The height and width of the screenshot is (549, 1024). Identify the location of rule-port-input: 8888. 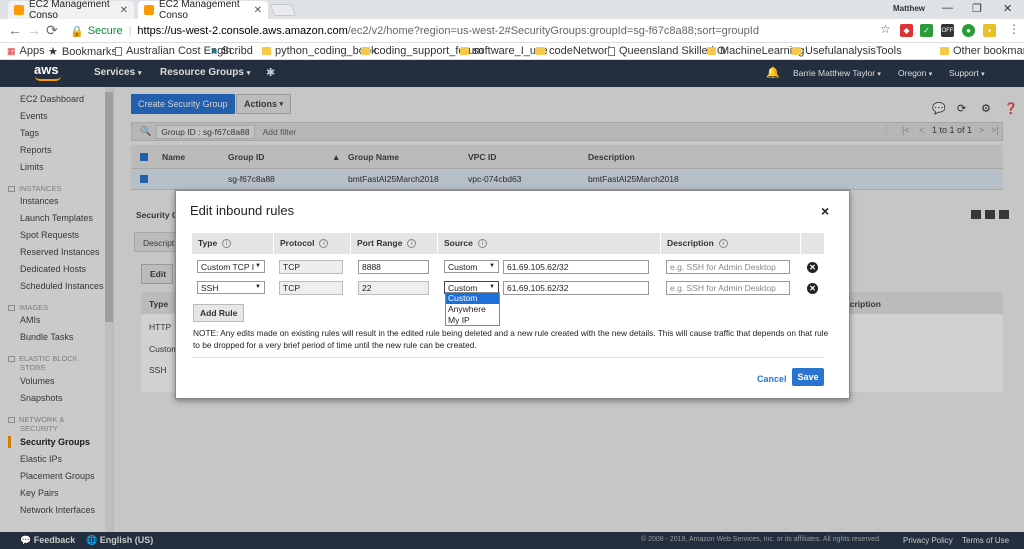
(393, 267).